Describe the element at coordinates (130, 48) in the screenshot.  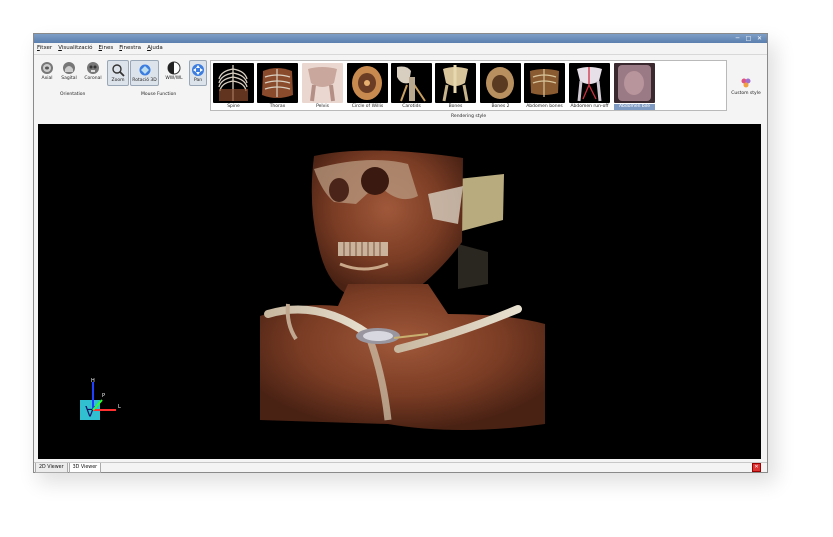
I see `menu-finestra: Finestra` at that location.